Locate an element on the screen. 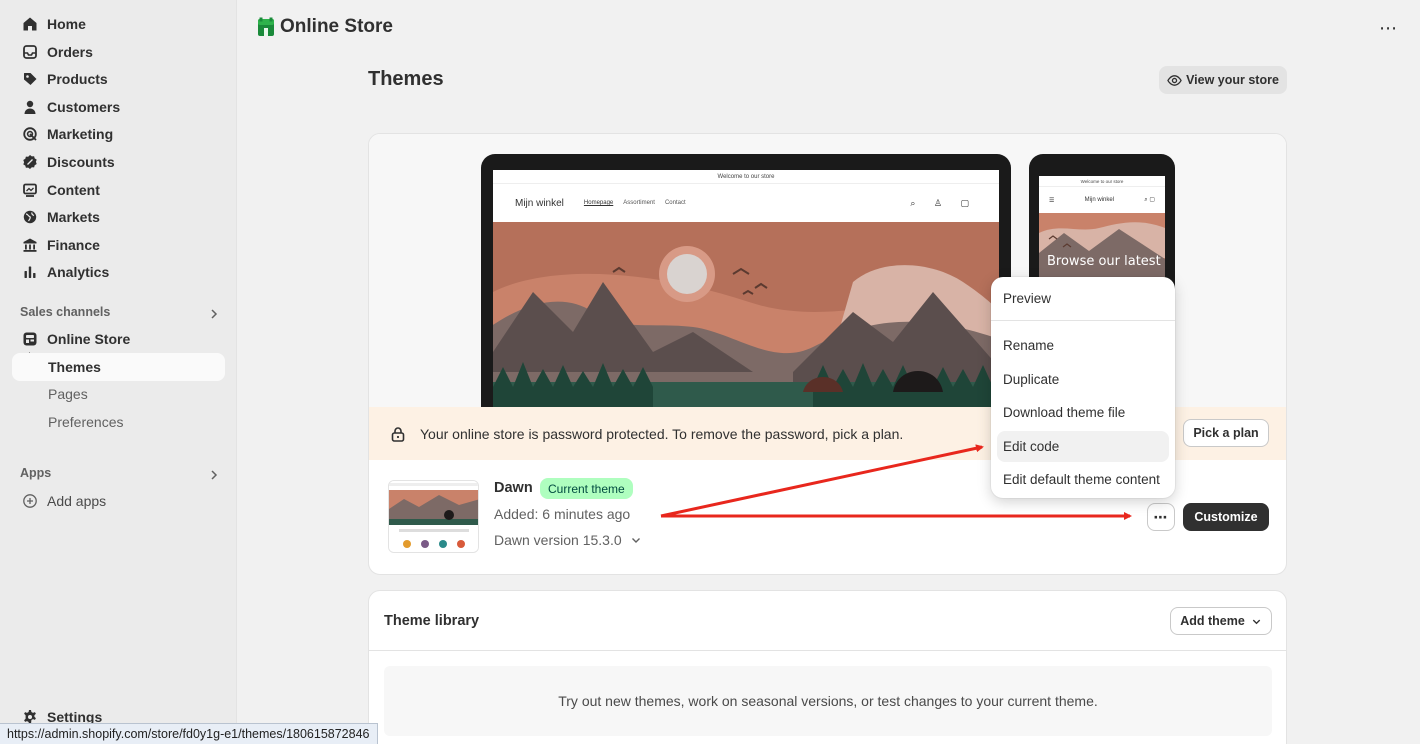 The image size is (1420, 744). top-bar: Online Store ⋯ is located at coordinates (828, 28).